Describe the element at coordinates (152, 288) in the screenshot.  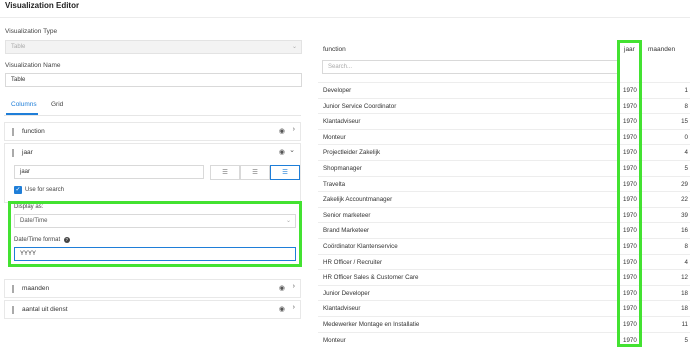
I see `column-item-maanden: maanden ◉ ›` at that location.